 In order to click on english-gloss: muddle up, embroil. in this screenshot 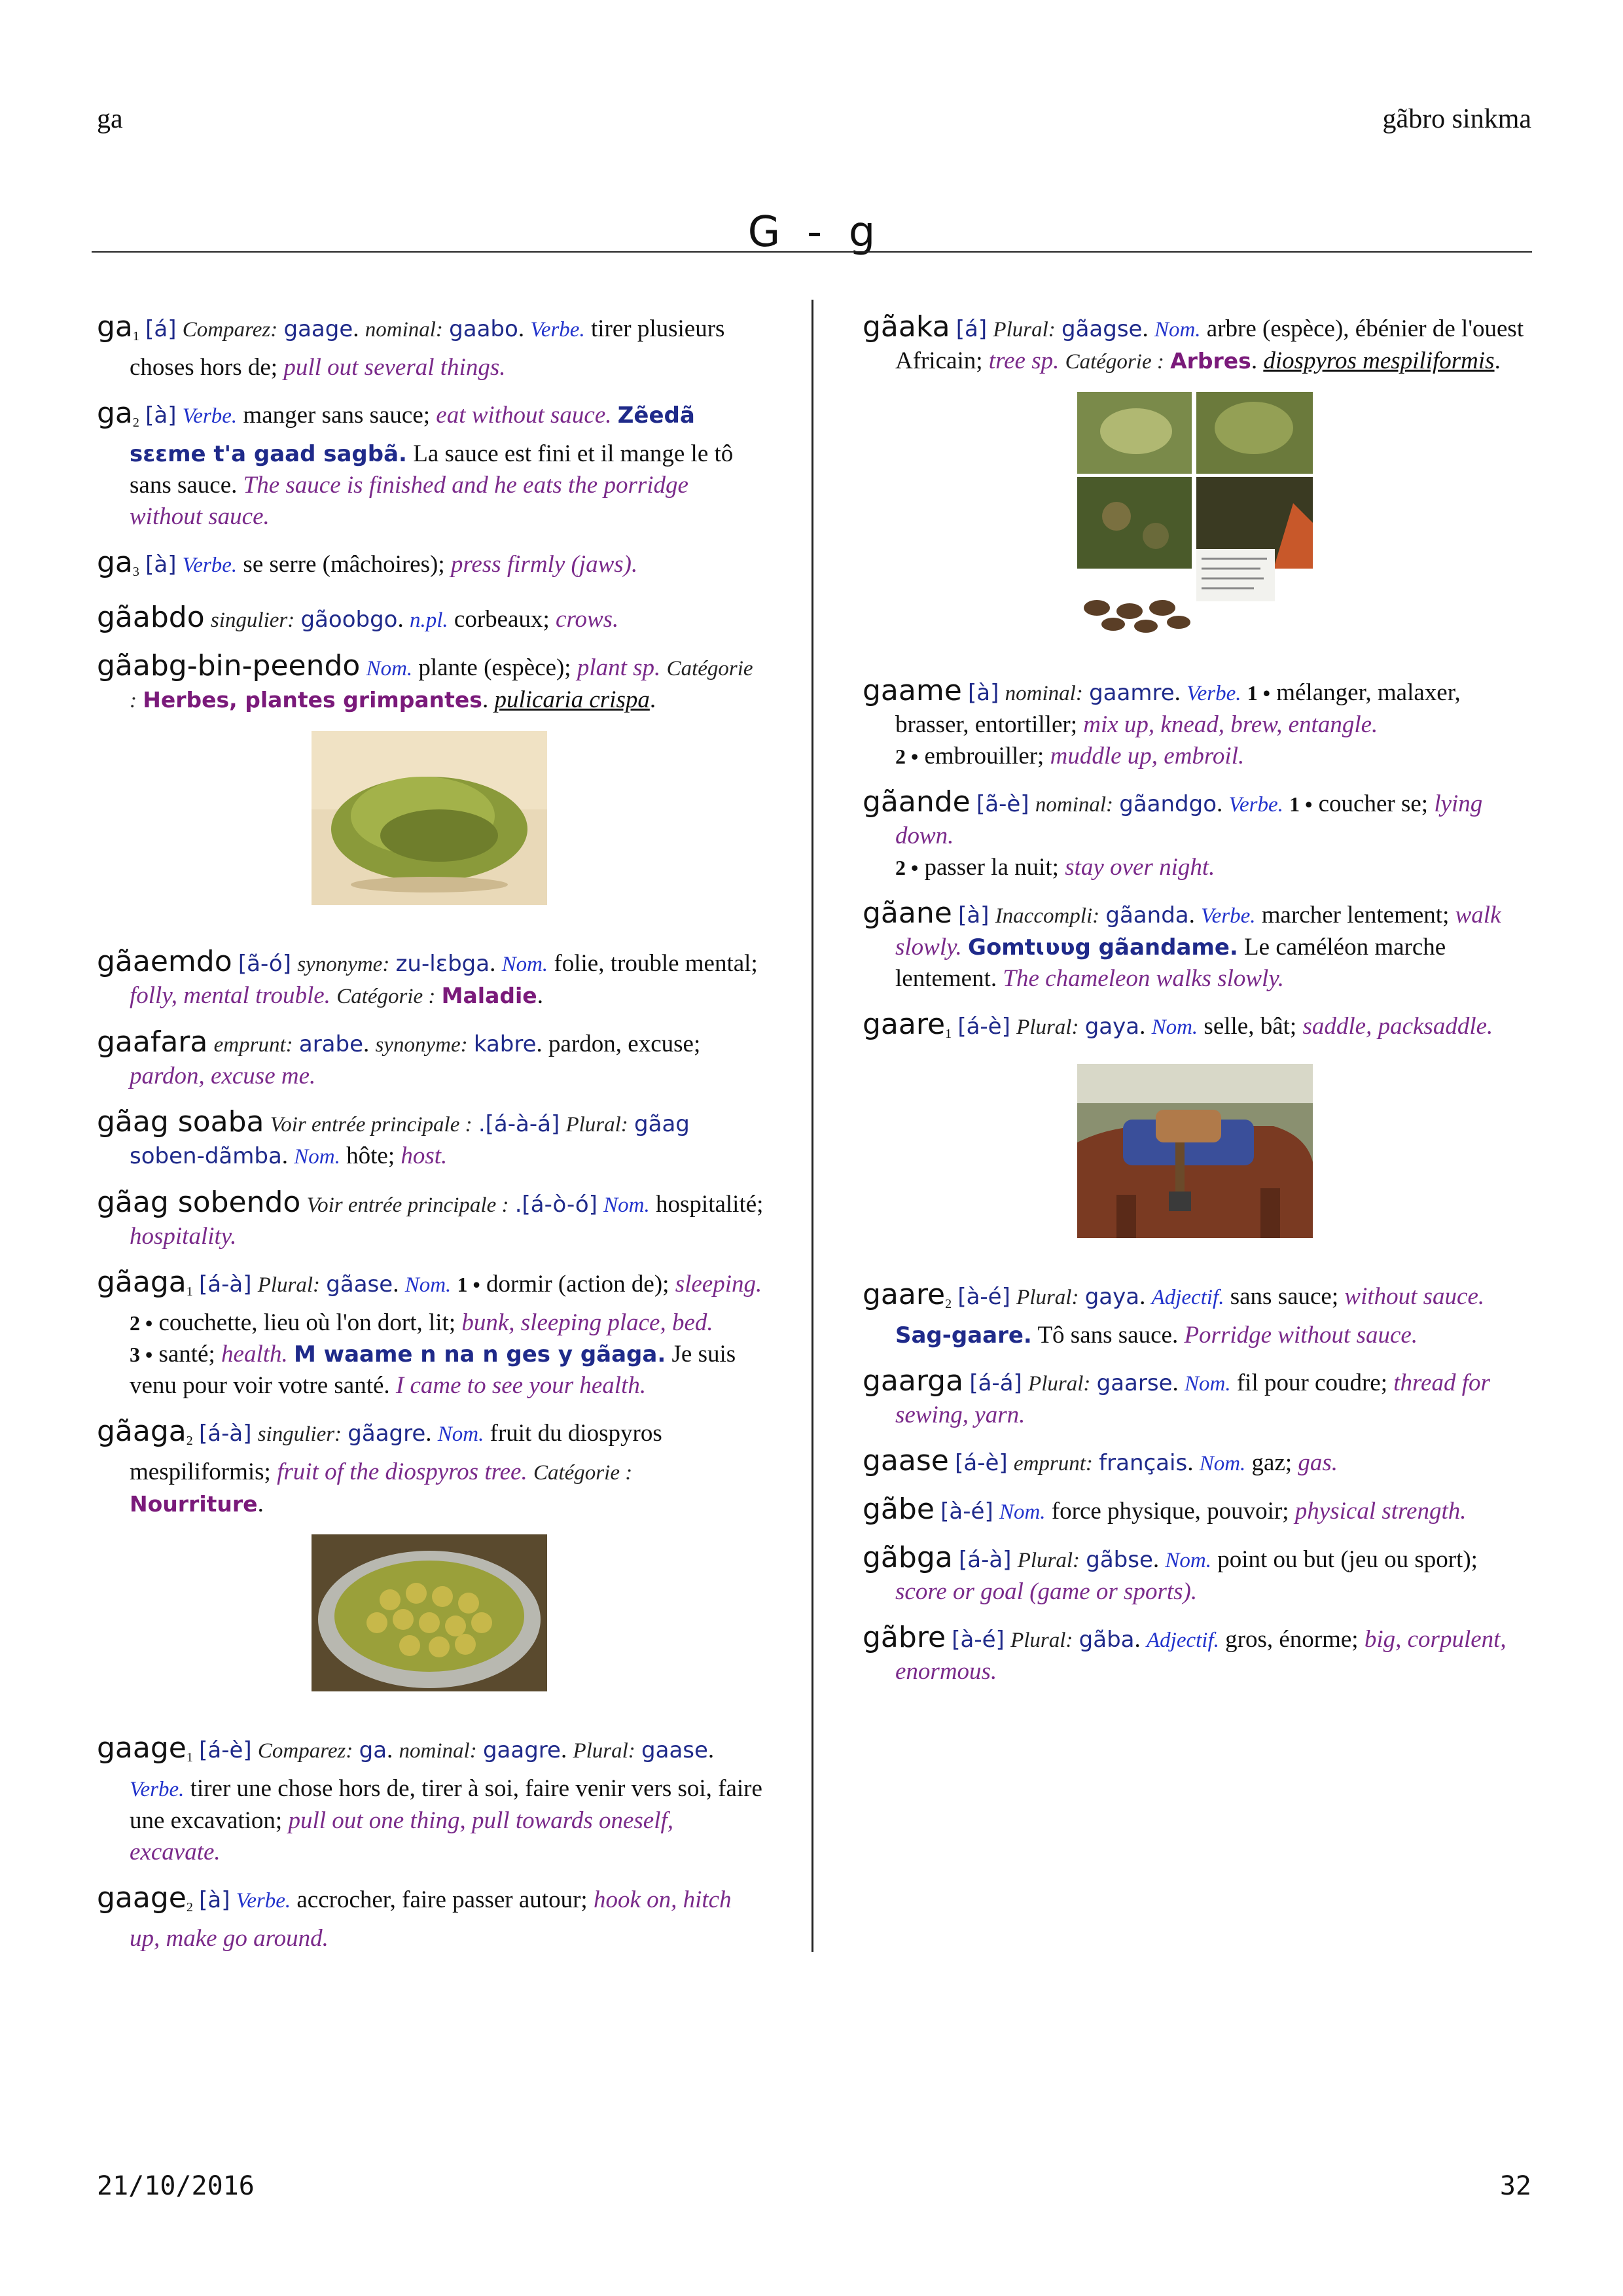, I will do `click(1147, 756)`.